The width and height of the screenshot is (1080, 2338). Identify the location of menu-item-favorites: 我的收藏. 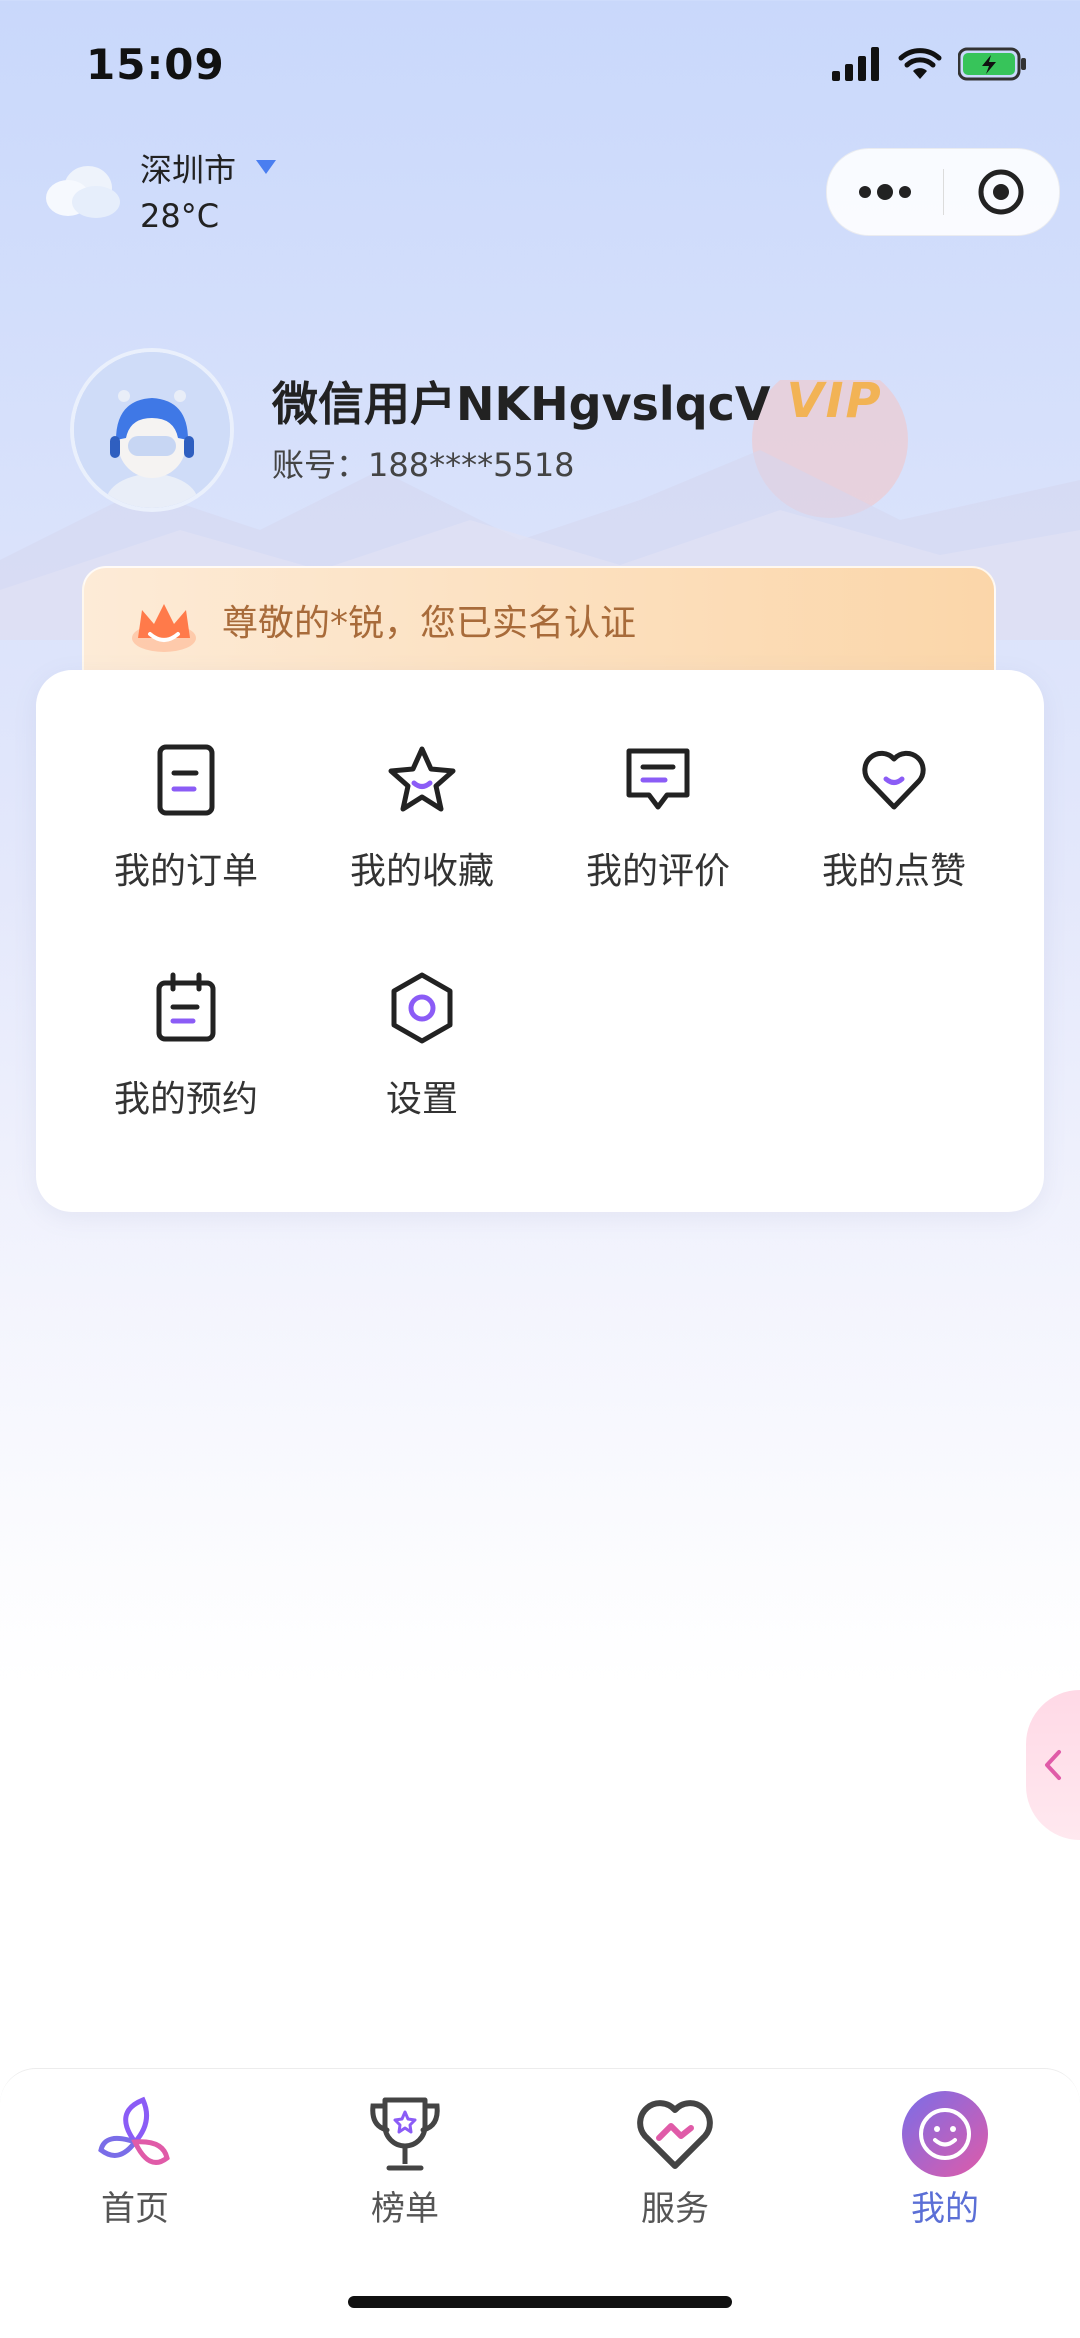
(422, 817).